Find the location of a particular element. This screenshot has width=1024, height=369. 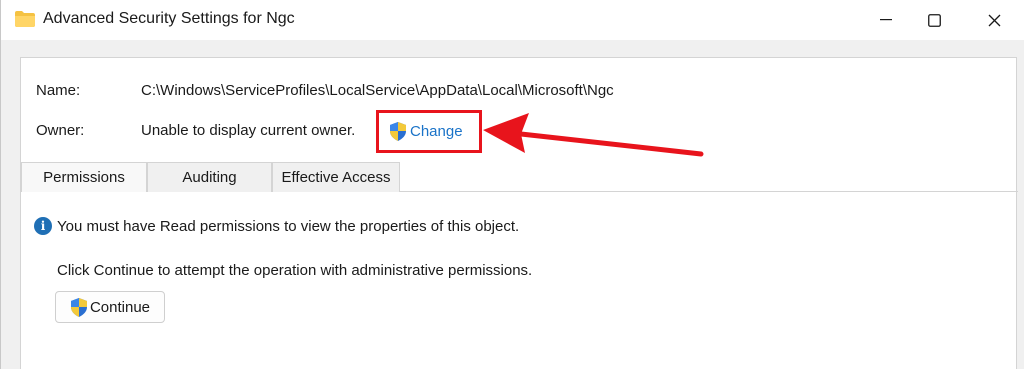

maximize-icon is located at coordinates (934, 20).